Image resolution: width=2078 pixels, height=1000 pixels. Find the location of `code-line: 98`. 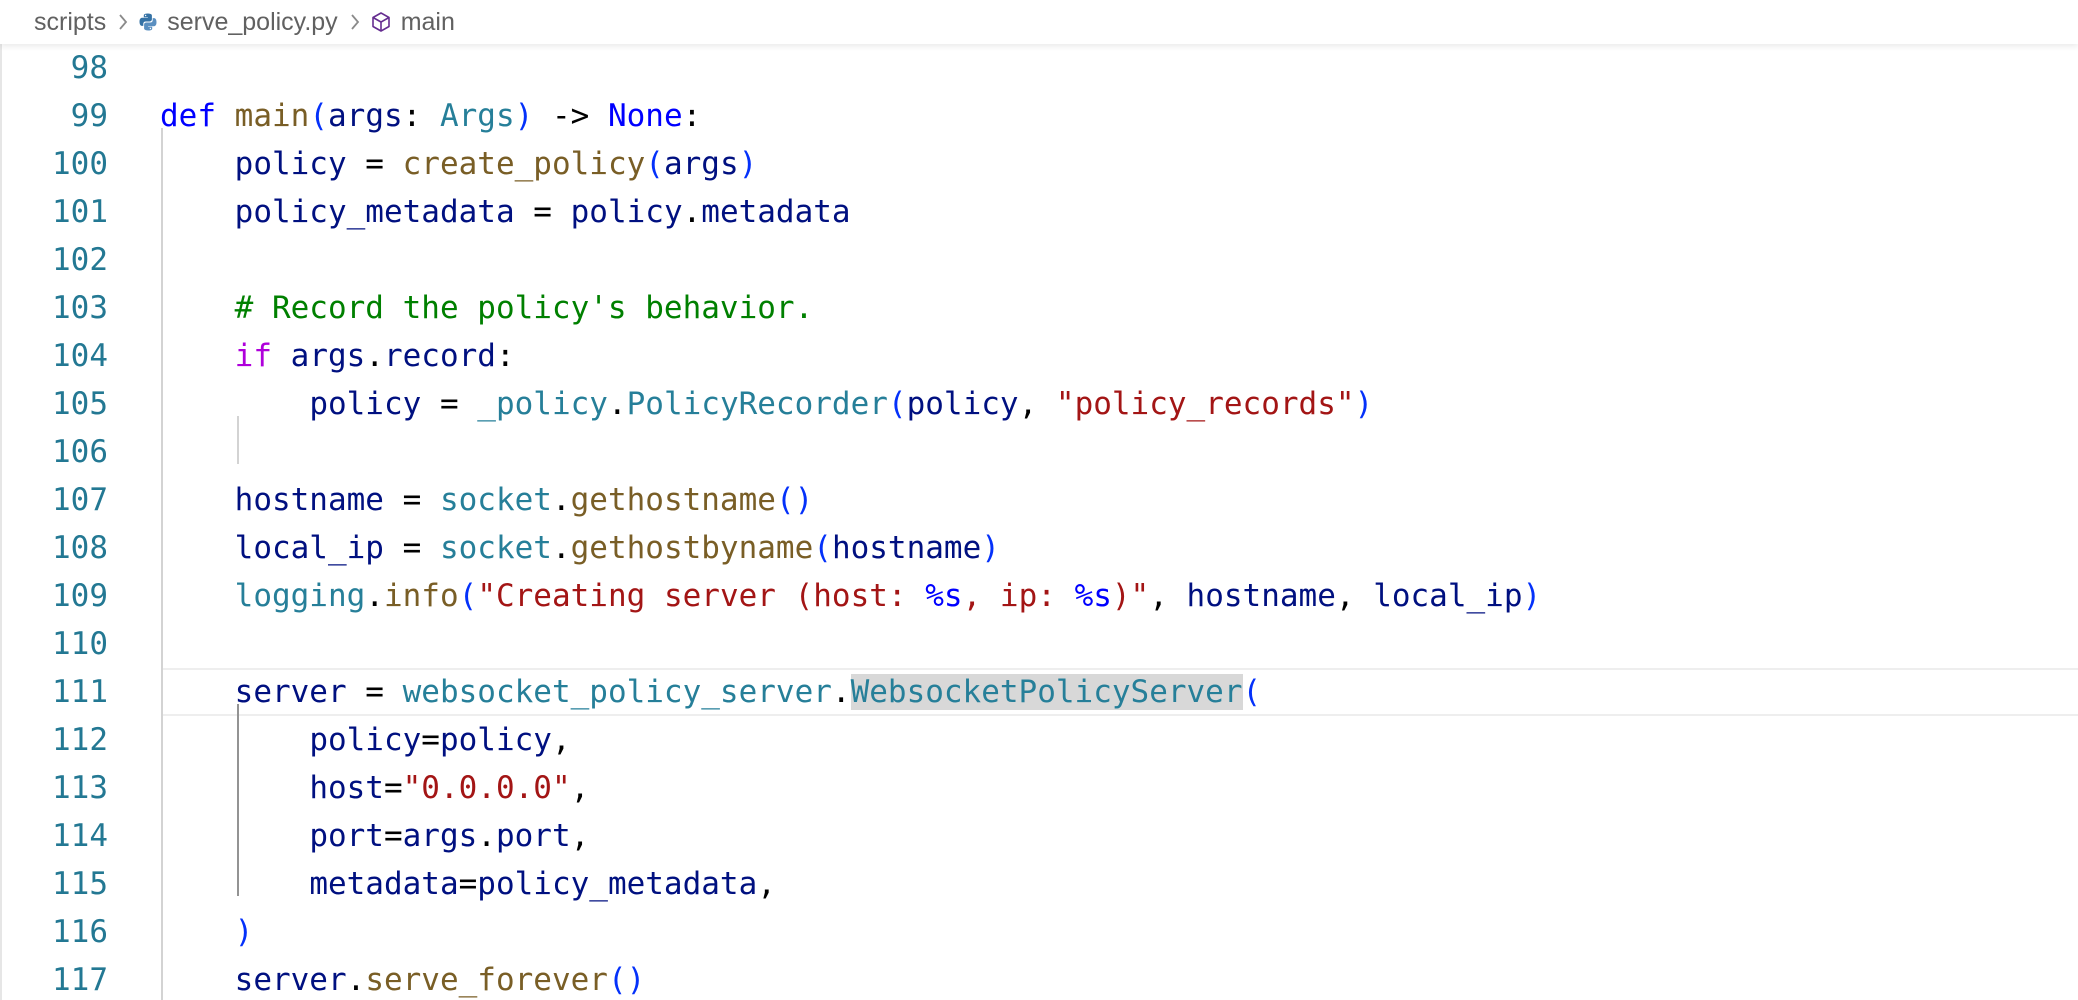

code-line: 98 is located at coordinates (1039, 68).